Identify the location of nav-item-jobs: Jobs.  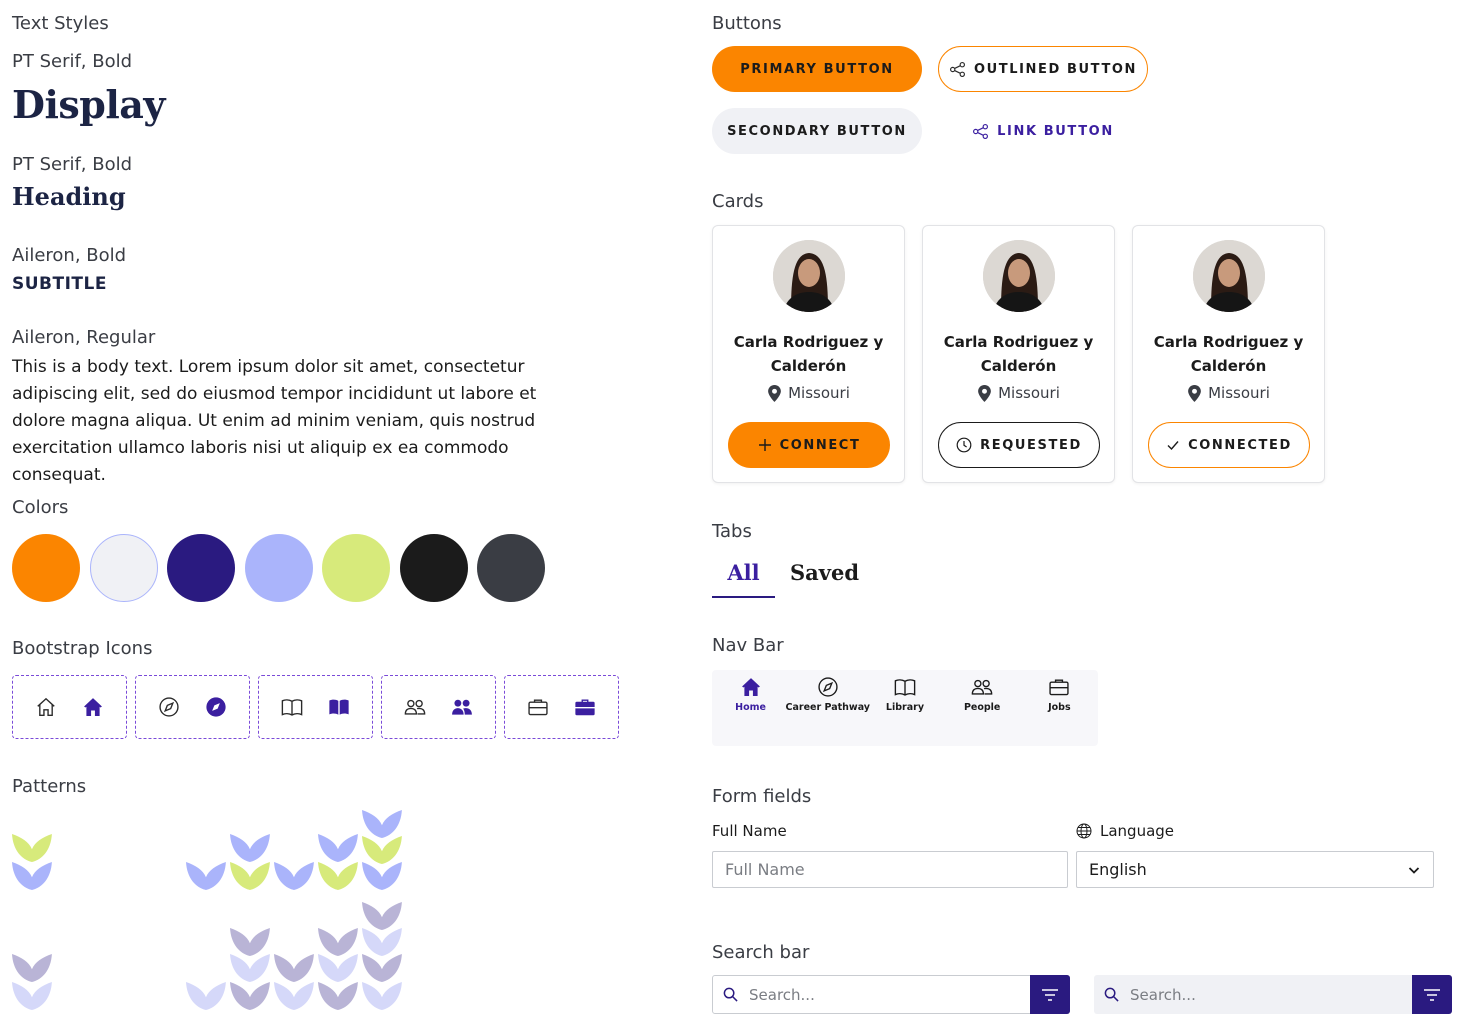
(1059, 694).